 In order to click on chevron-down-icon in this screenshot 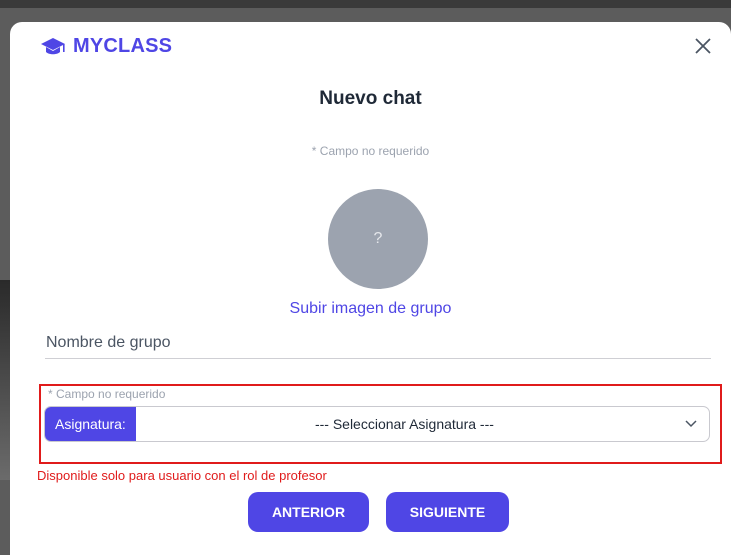, I will do `click(691, 424)`.